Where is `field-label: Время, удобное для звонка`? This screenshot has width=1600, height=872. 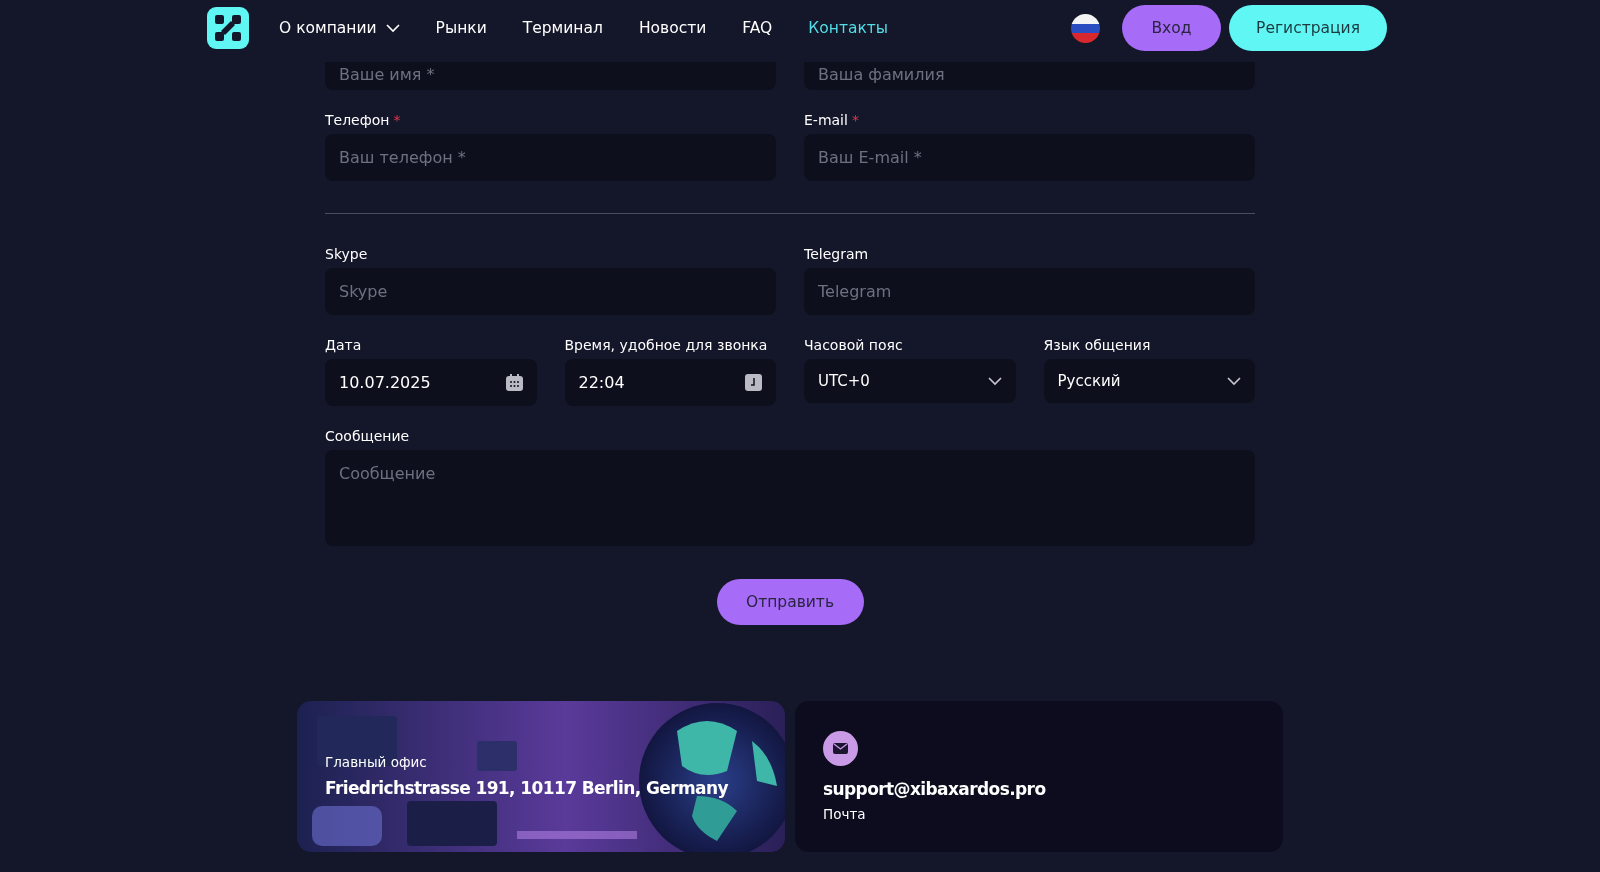
field-label: Время, удобное для звонка is located at coordinates (666, 345).